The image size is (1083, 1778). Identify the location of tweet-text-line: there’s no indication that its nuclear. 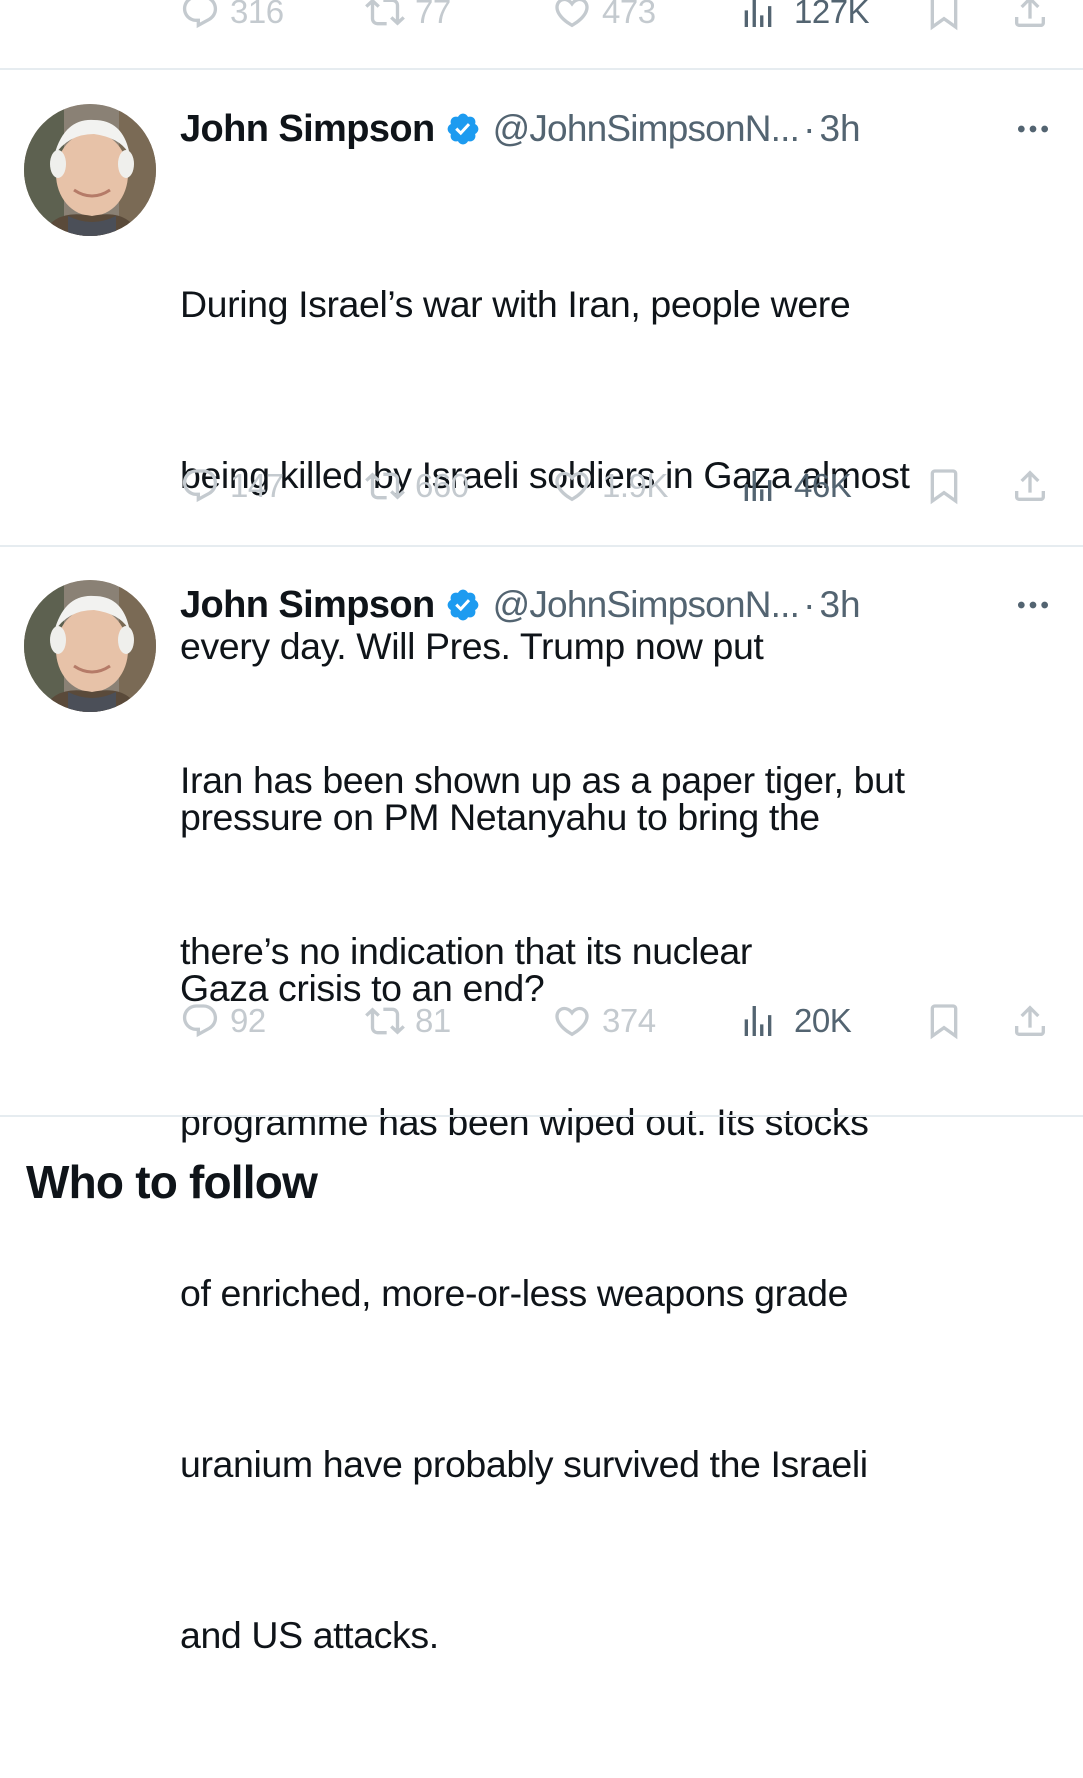
(466, 951).